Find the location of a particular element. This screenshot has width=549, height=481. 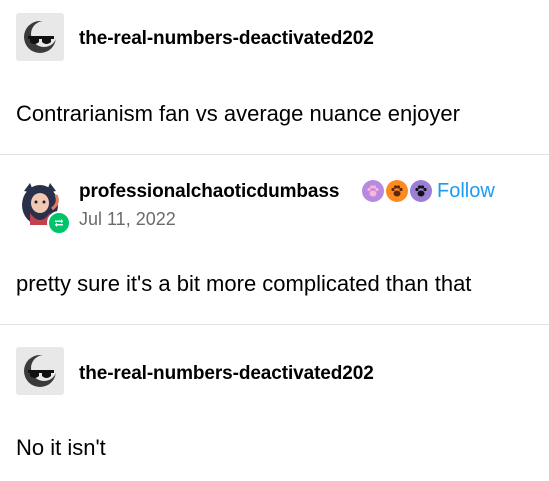

follow-button: Follow is located at coordinates (466, 191).